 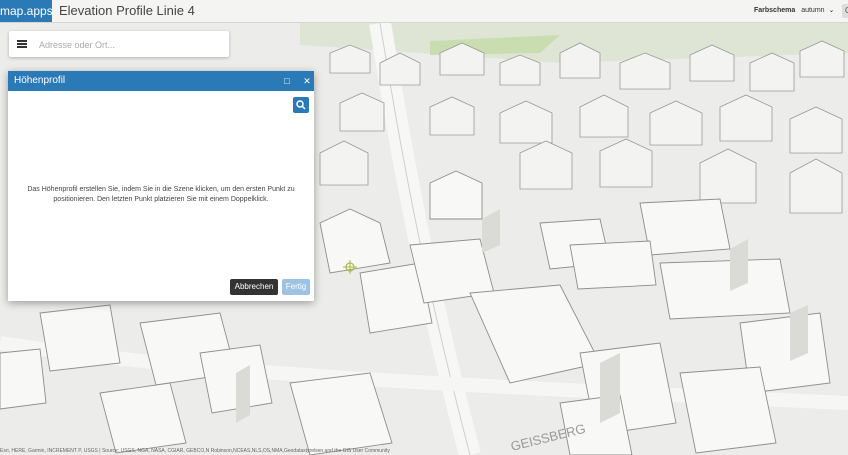 What do you see at coordinates (775, 10) in the screenshot?
I see `color-scheme-label: Farbschema` at bounding box center [775, 10].